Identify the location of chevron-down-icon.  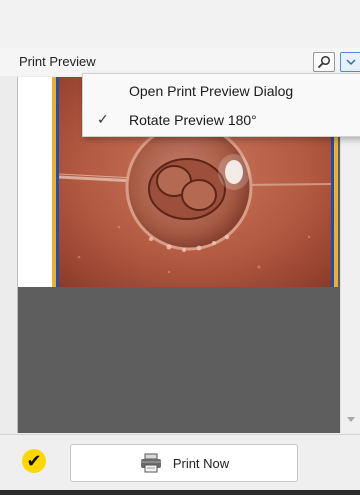
(351, 62).